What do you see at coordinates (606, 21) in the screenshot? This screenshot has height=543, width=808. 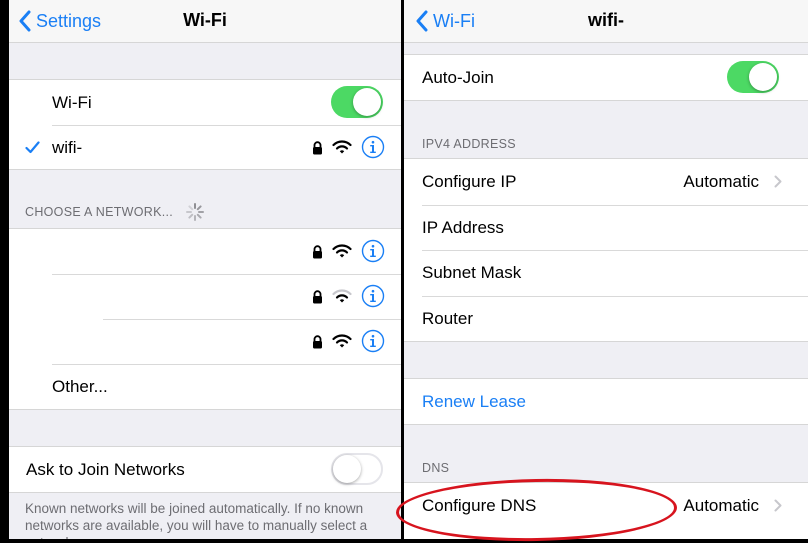 I see `navigation-bar: Wi-Fi wifi-` at bounding box center [606, 21].